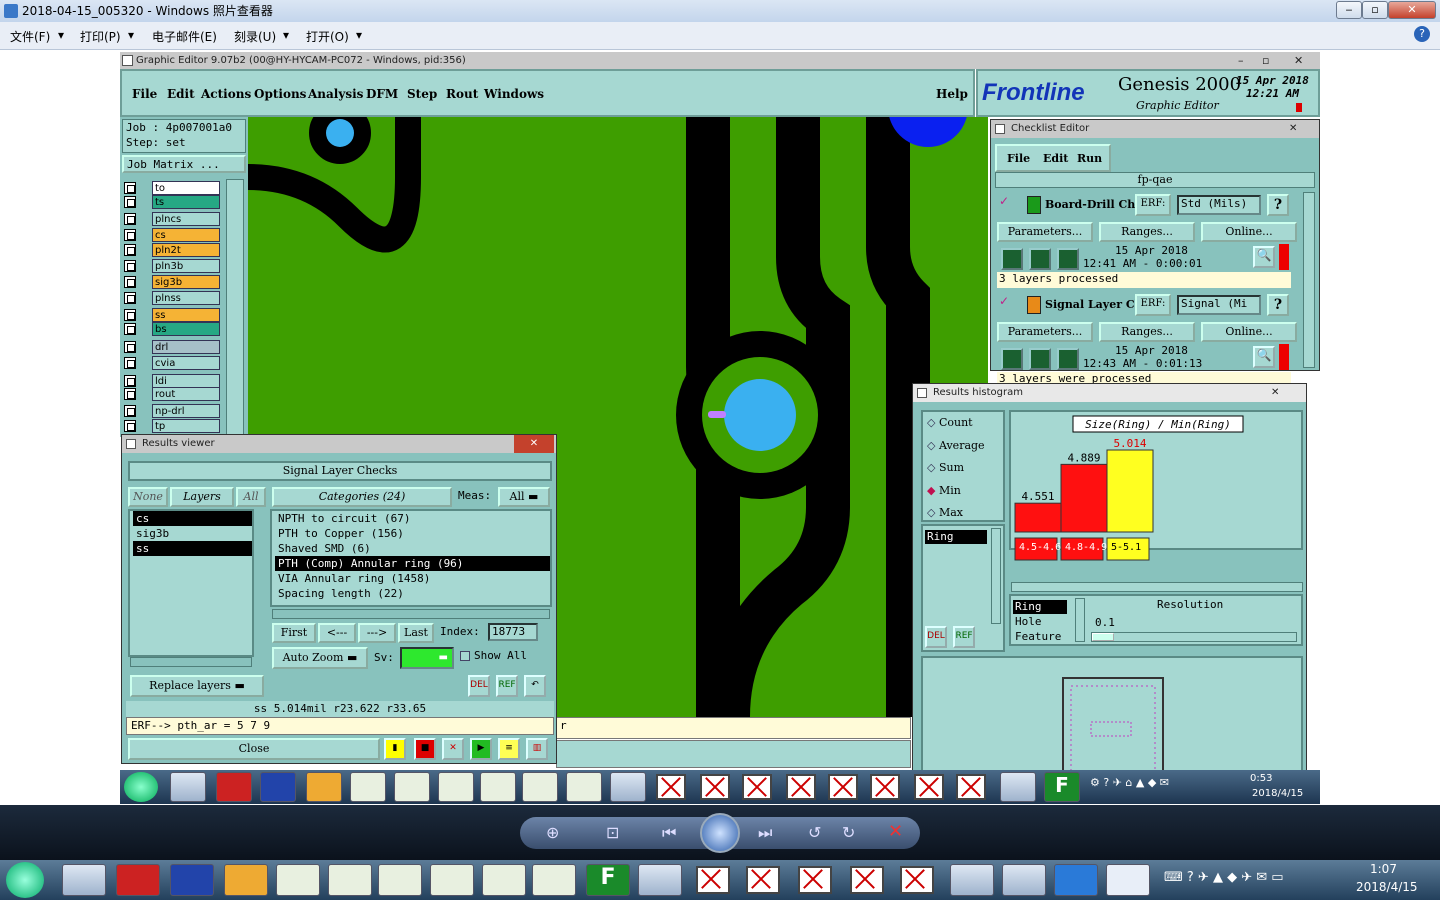 Image resolution: width=1440 pixels, height=900 pixels. What do you see at coordinates (186, 315) in the screenshot?
I see `layer-name: ss` at bounding box center [186, 315].